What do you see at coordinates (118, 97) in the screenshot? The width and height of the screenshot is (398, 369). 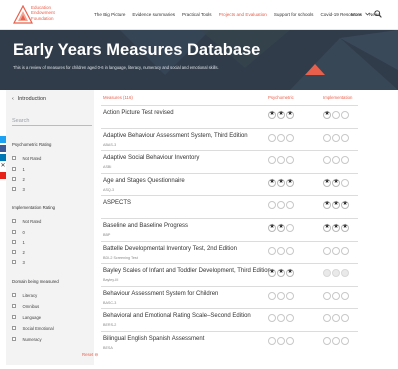 I see `column-measures: Measures (116)` at bounding box center [118, 97].